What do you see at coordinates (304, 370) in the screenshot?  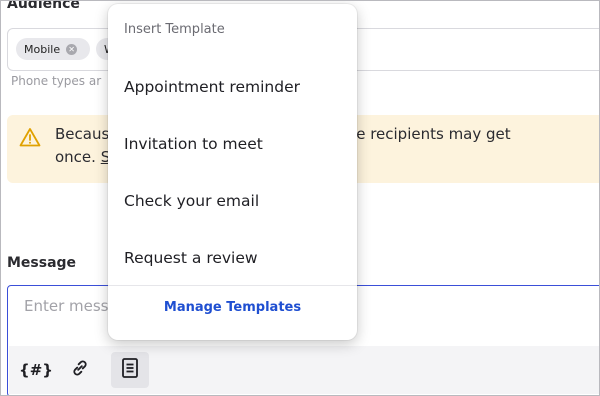 I see `message-toolbar: {#}` at bounding box center [304, 370].